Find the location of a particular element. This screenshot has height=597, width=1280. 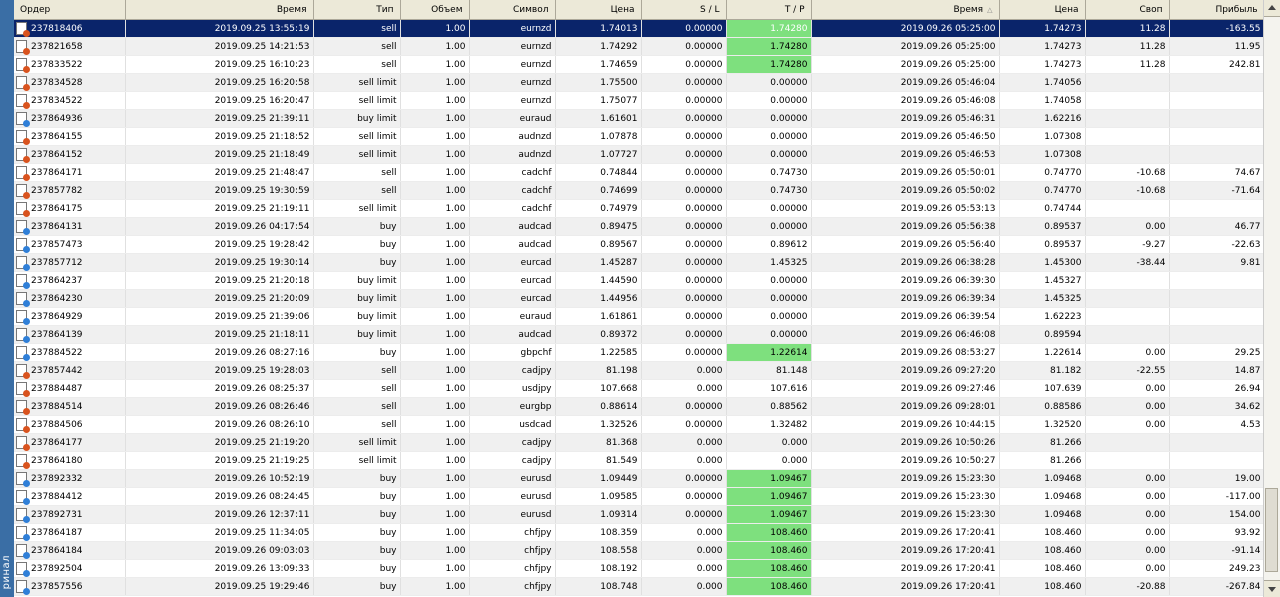

close-price-cell: 0.74770 is located at coordinates (1042, 172).